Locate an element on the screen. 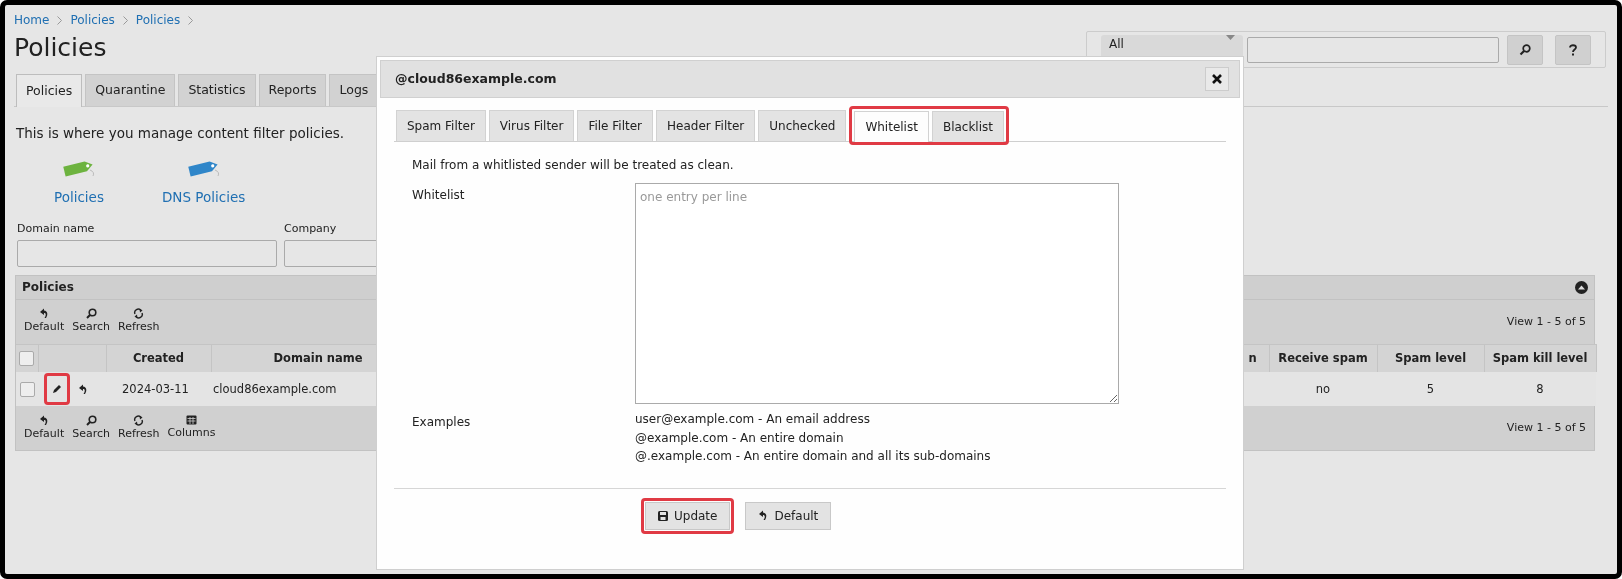  shortcut-link: DNS Policies is located at coordinates (203, 197).